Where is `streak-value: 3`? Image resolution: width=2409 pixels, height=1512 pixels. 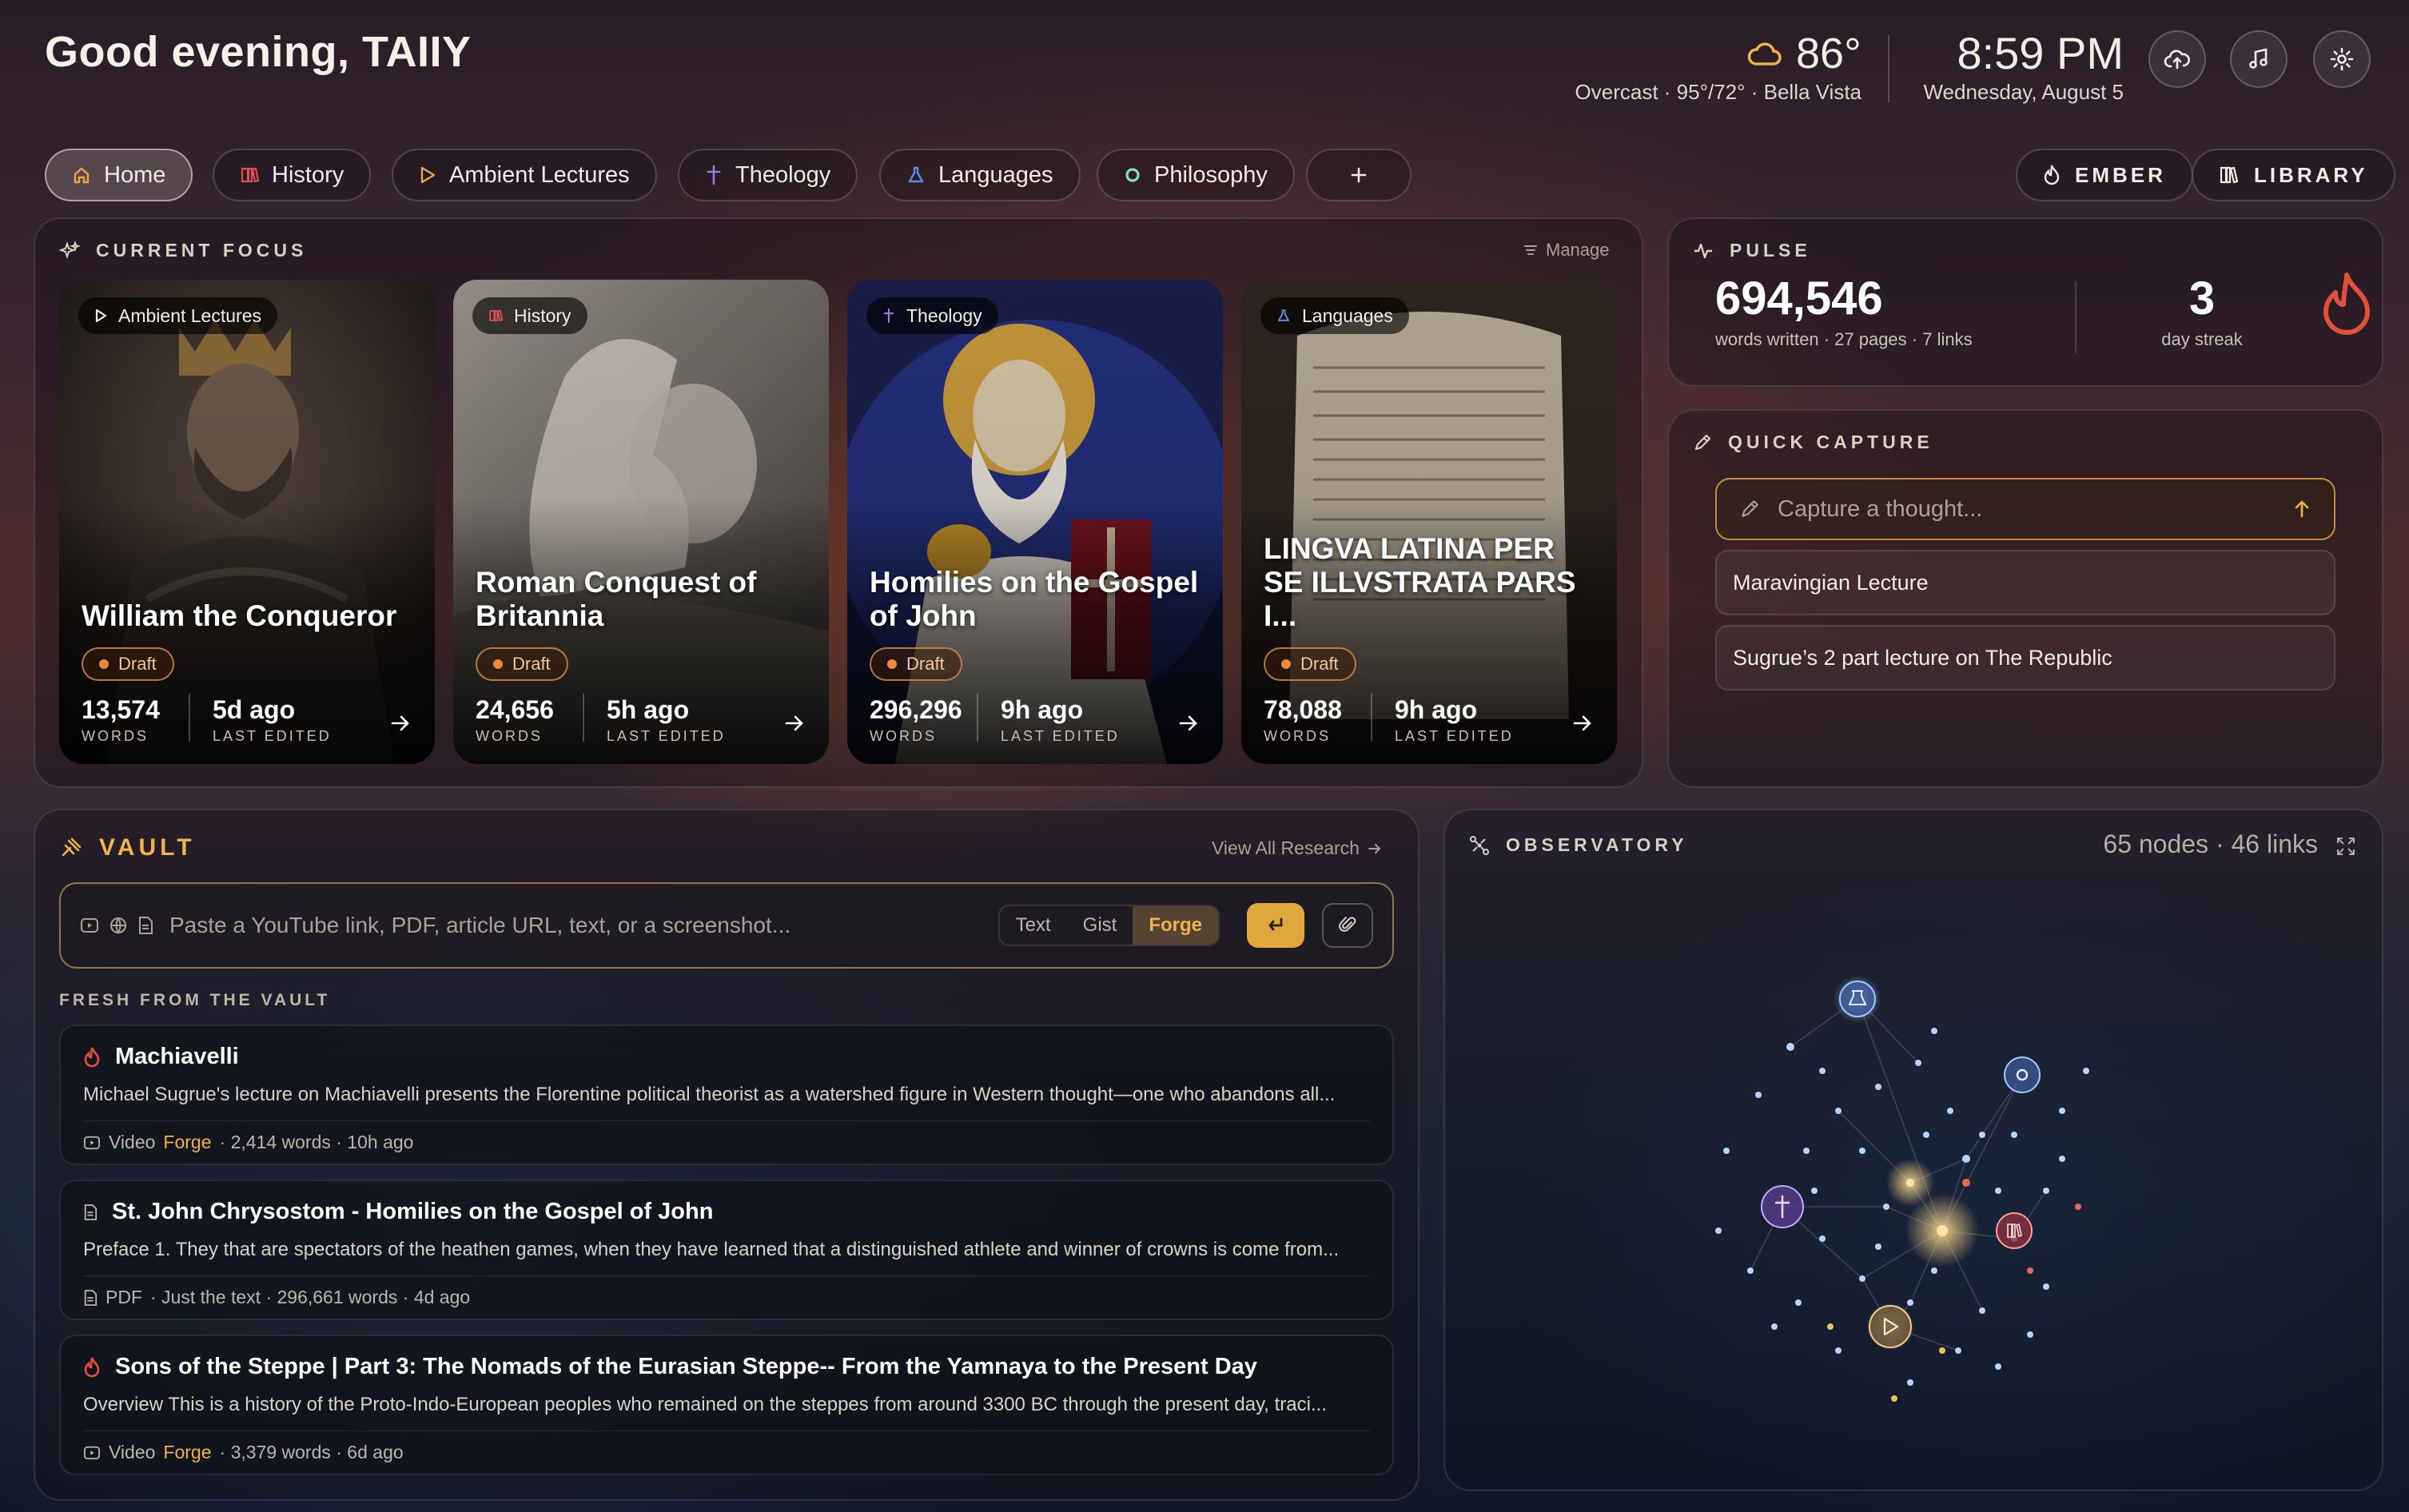
streak-value: 3 is located at coordinates (2202, 298).